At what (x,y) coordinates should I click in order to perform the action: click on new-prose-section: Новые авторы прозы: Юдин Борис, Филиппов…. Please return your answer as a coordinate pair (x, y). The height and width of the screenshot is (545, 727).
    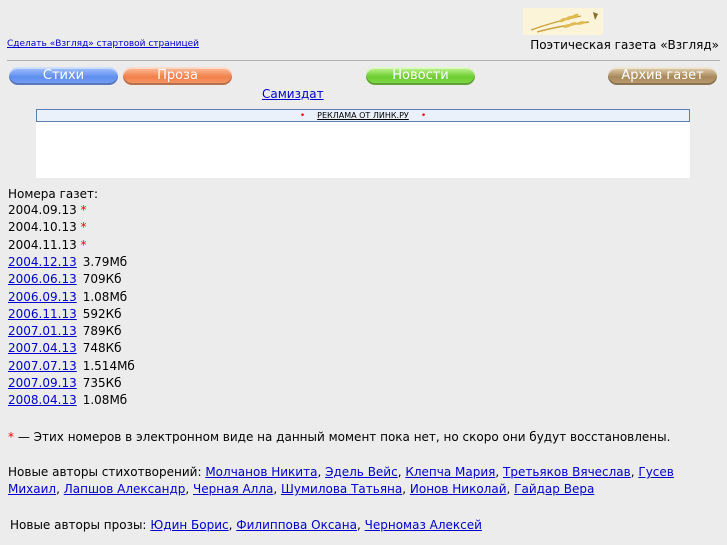
    Looking at the image, I should click on (246, 525).